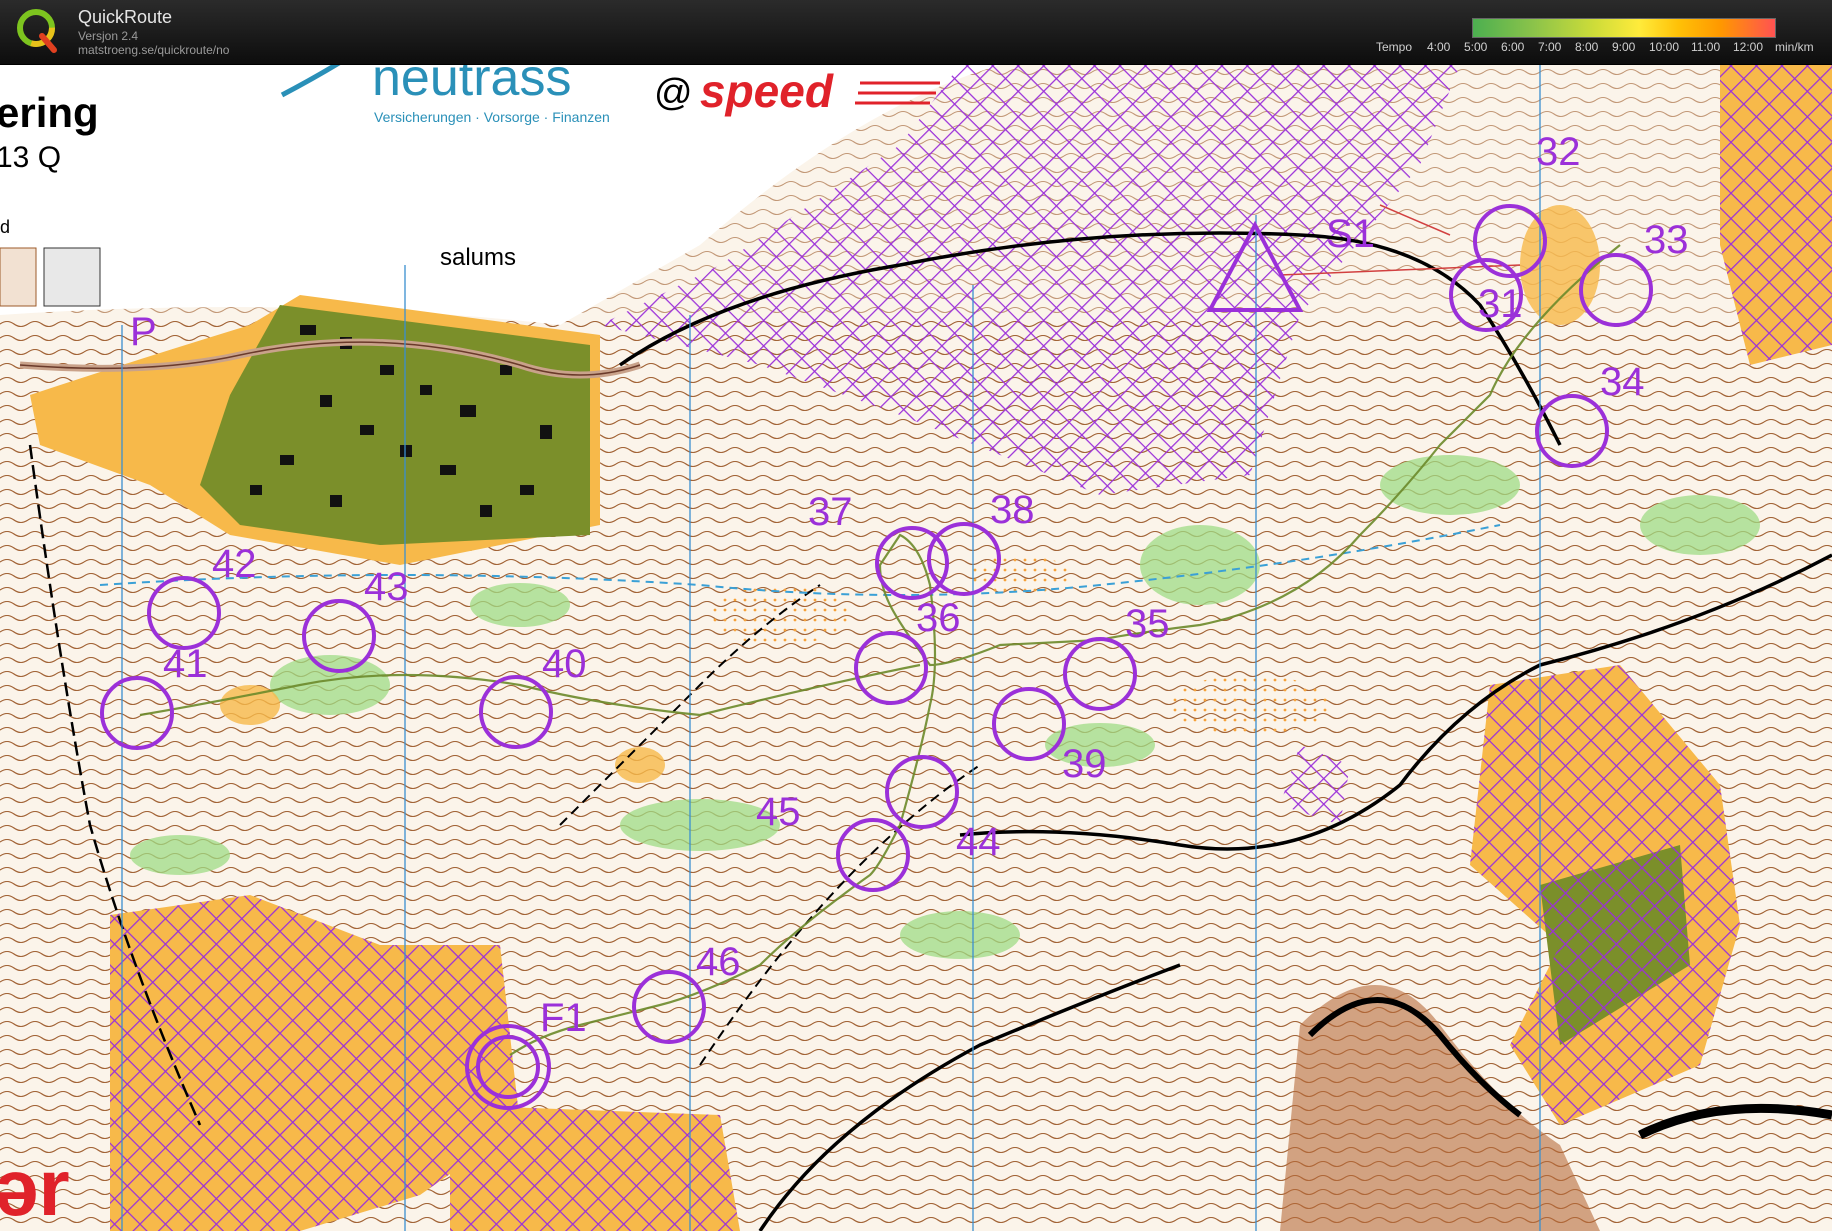 This screenshot has height=1231, width=1832. What do you see at coordinates (1012, 510) in the screenshot?
I see `control-number: 38` at bounding box center [1012, 510].